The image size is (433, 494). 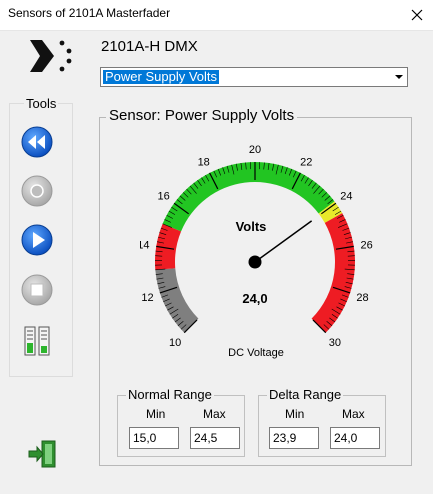 I want to click on delta-range-label: Delta Range, so click(x=305, y=394).